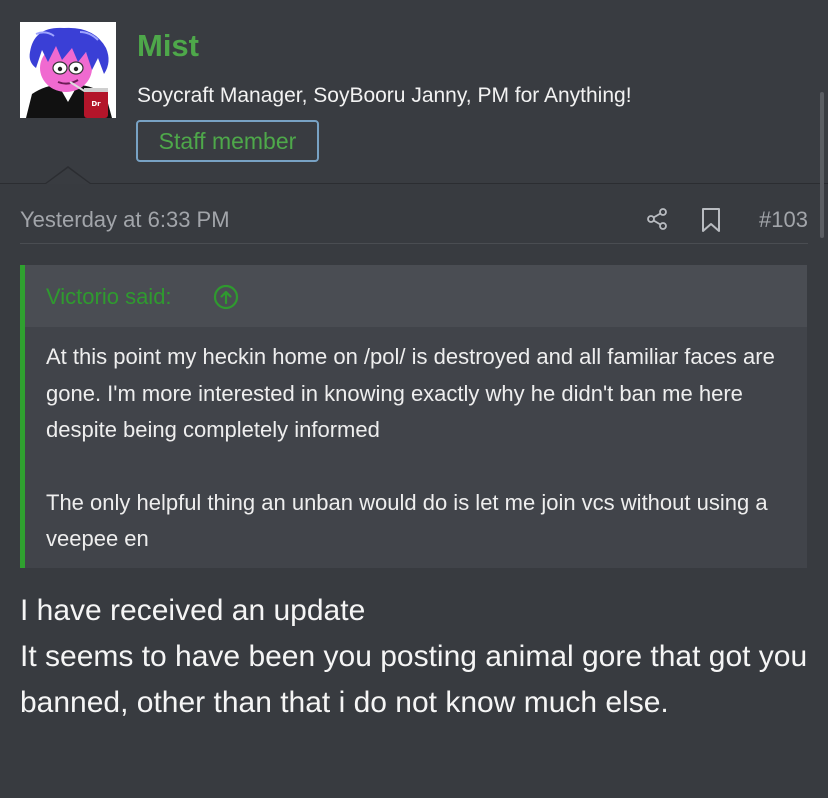  Describe the element at coordinates (416, 296) in the screenshot. I see `quote-header: Victorio said:` at that location.